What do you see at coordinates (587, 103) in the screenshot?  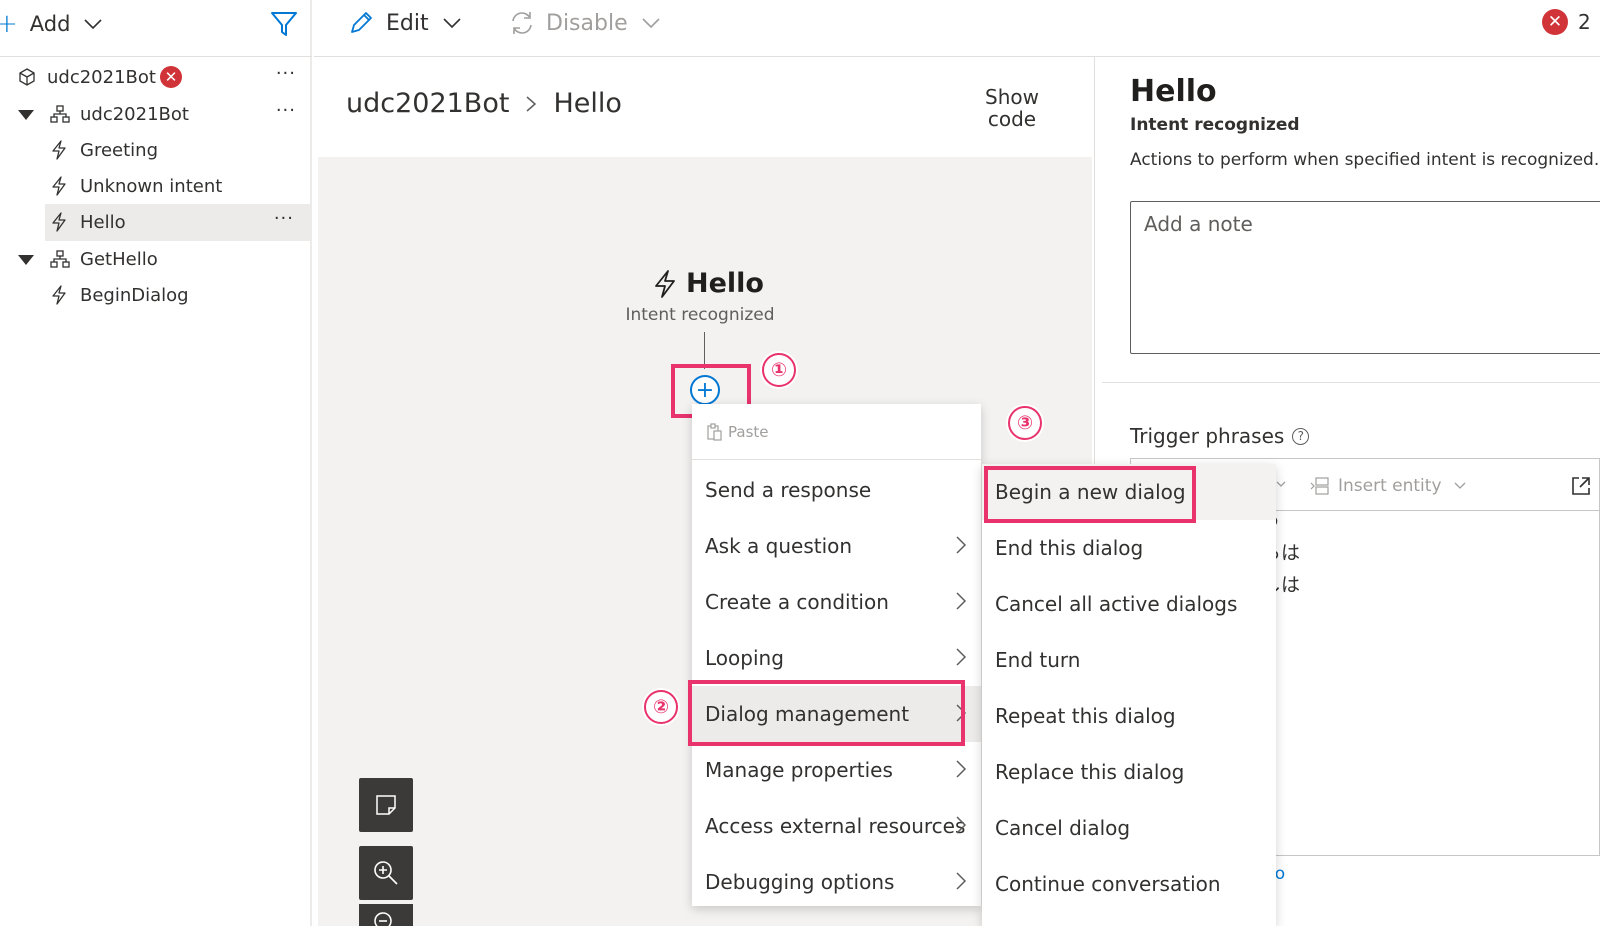 I see `breadcrumb-item-trigger: Hello` at bounding box center [587, 103].